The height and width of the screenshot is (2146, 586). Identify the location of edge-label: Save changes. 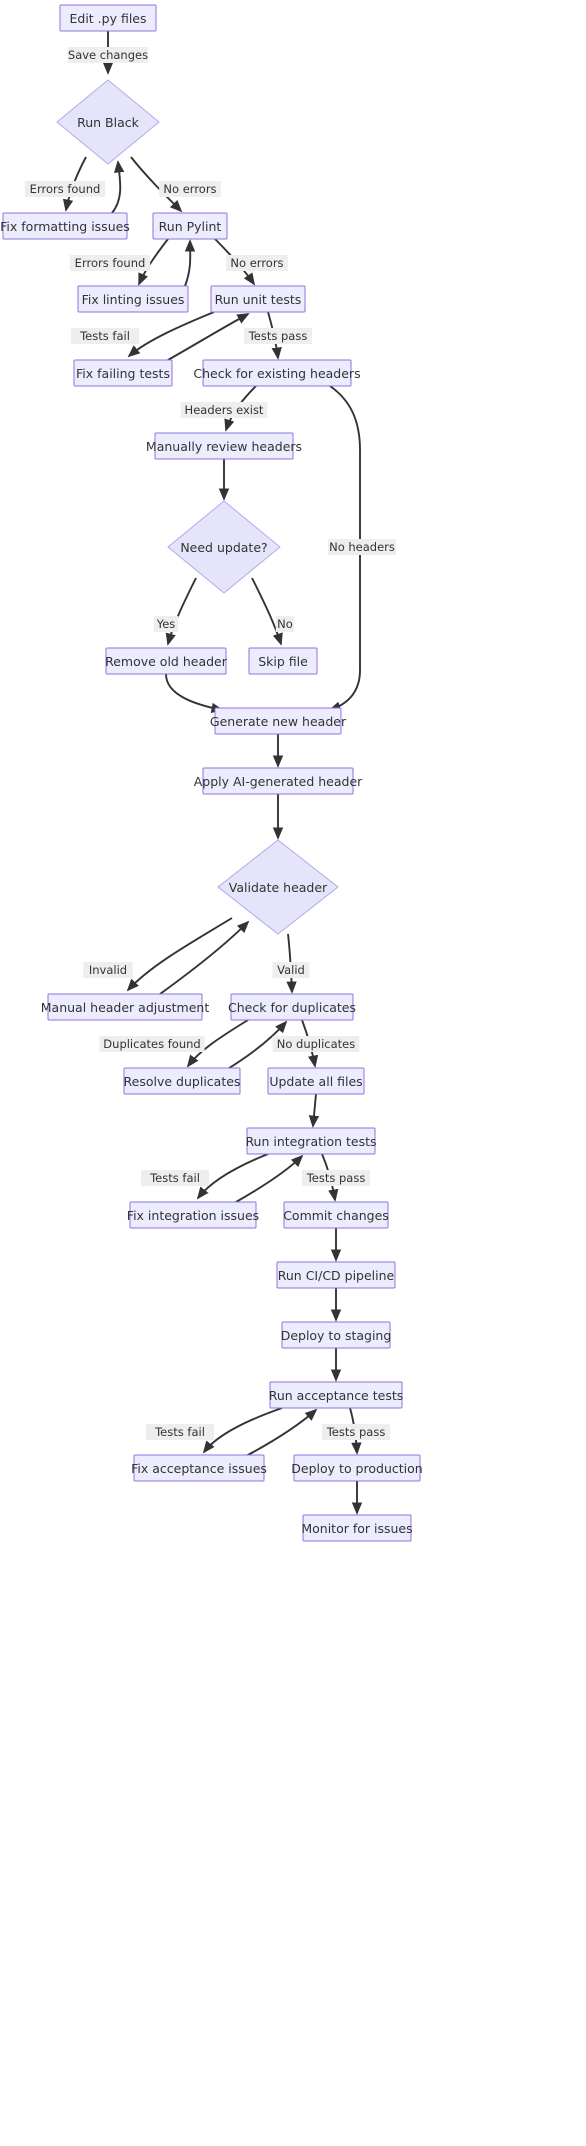
(108, 55).